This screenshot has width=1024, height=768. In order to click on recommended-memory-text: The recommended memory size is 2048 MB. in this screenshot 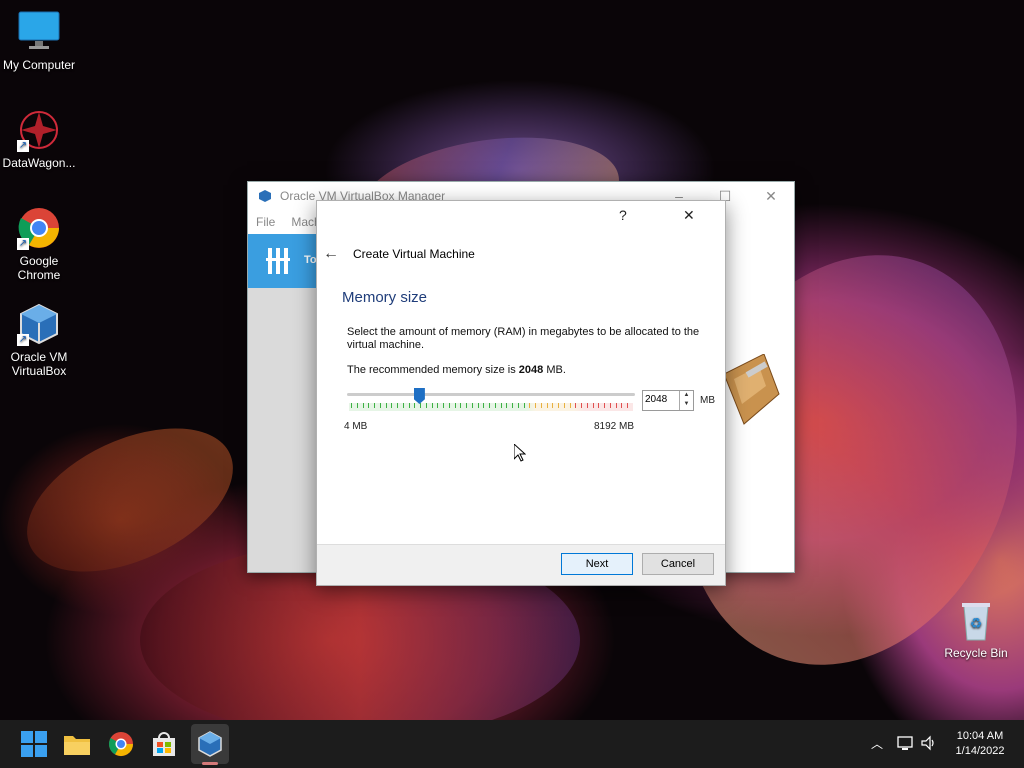, I will do `click(456, 370)`.